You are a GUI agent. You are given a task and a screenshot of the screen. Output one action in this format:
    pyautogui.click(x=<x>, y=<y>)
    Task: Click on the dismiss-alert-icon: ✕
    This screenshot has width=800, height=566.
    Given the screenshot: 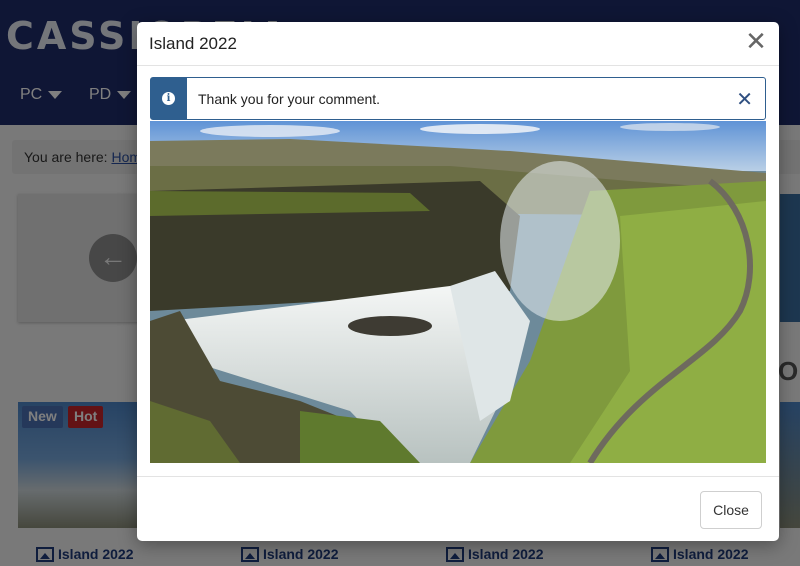 What is the action you would take?
    pyautogui.click(x=744, y=99)
    